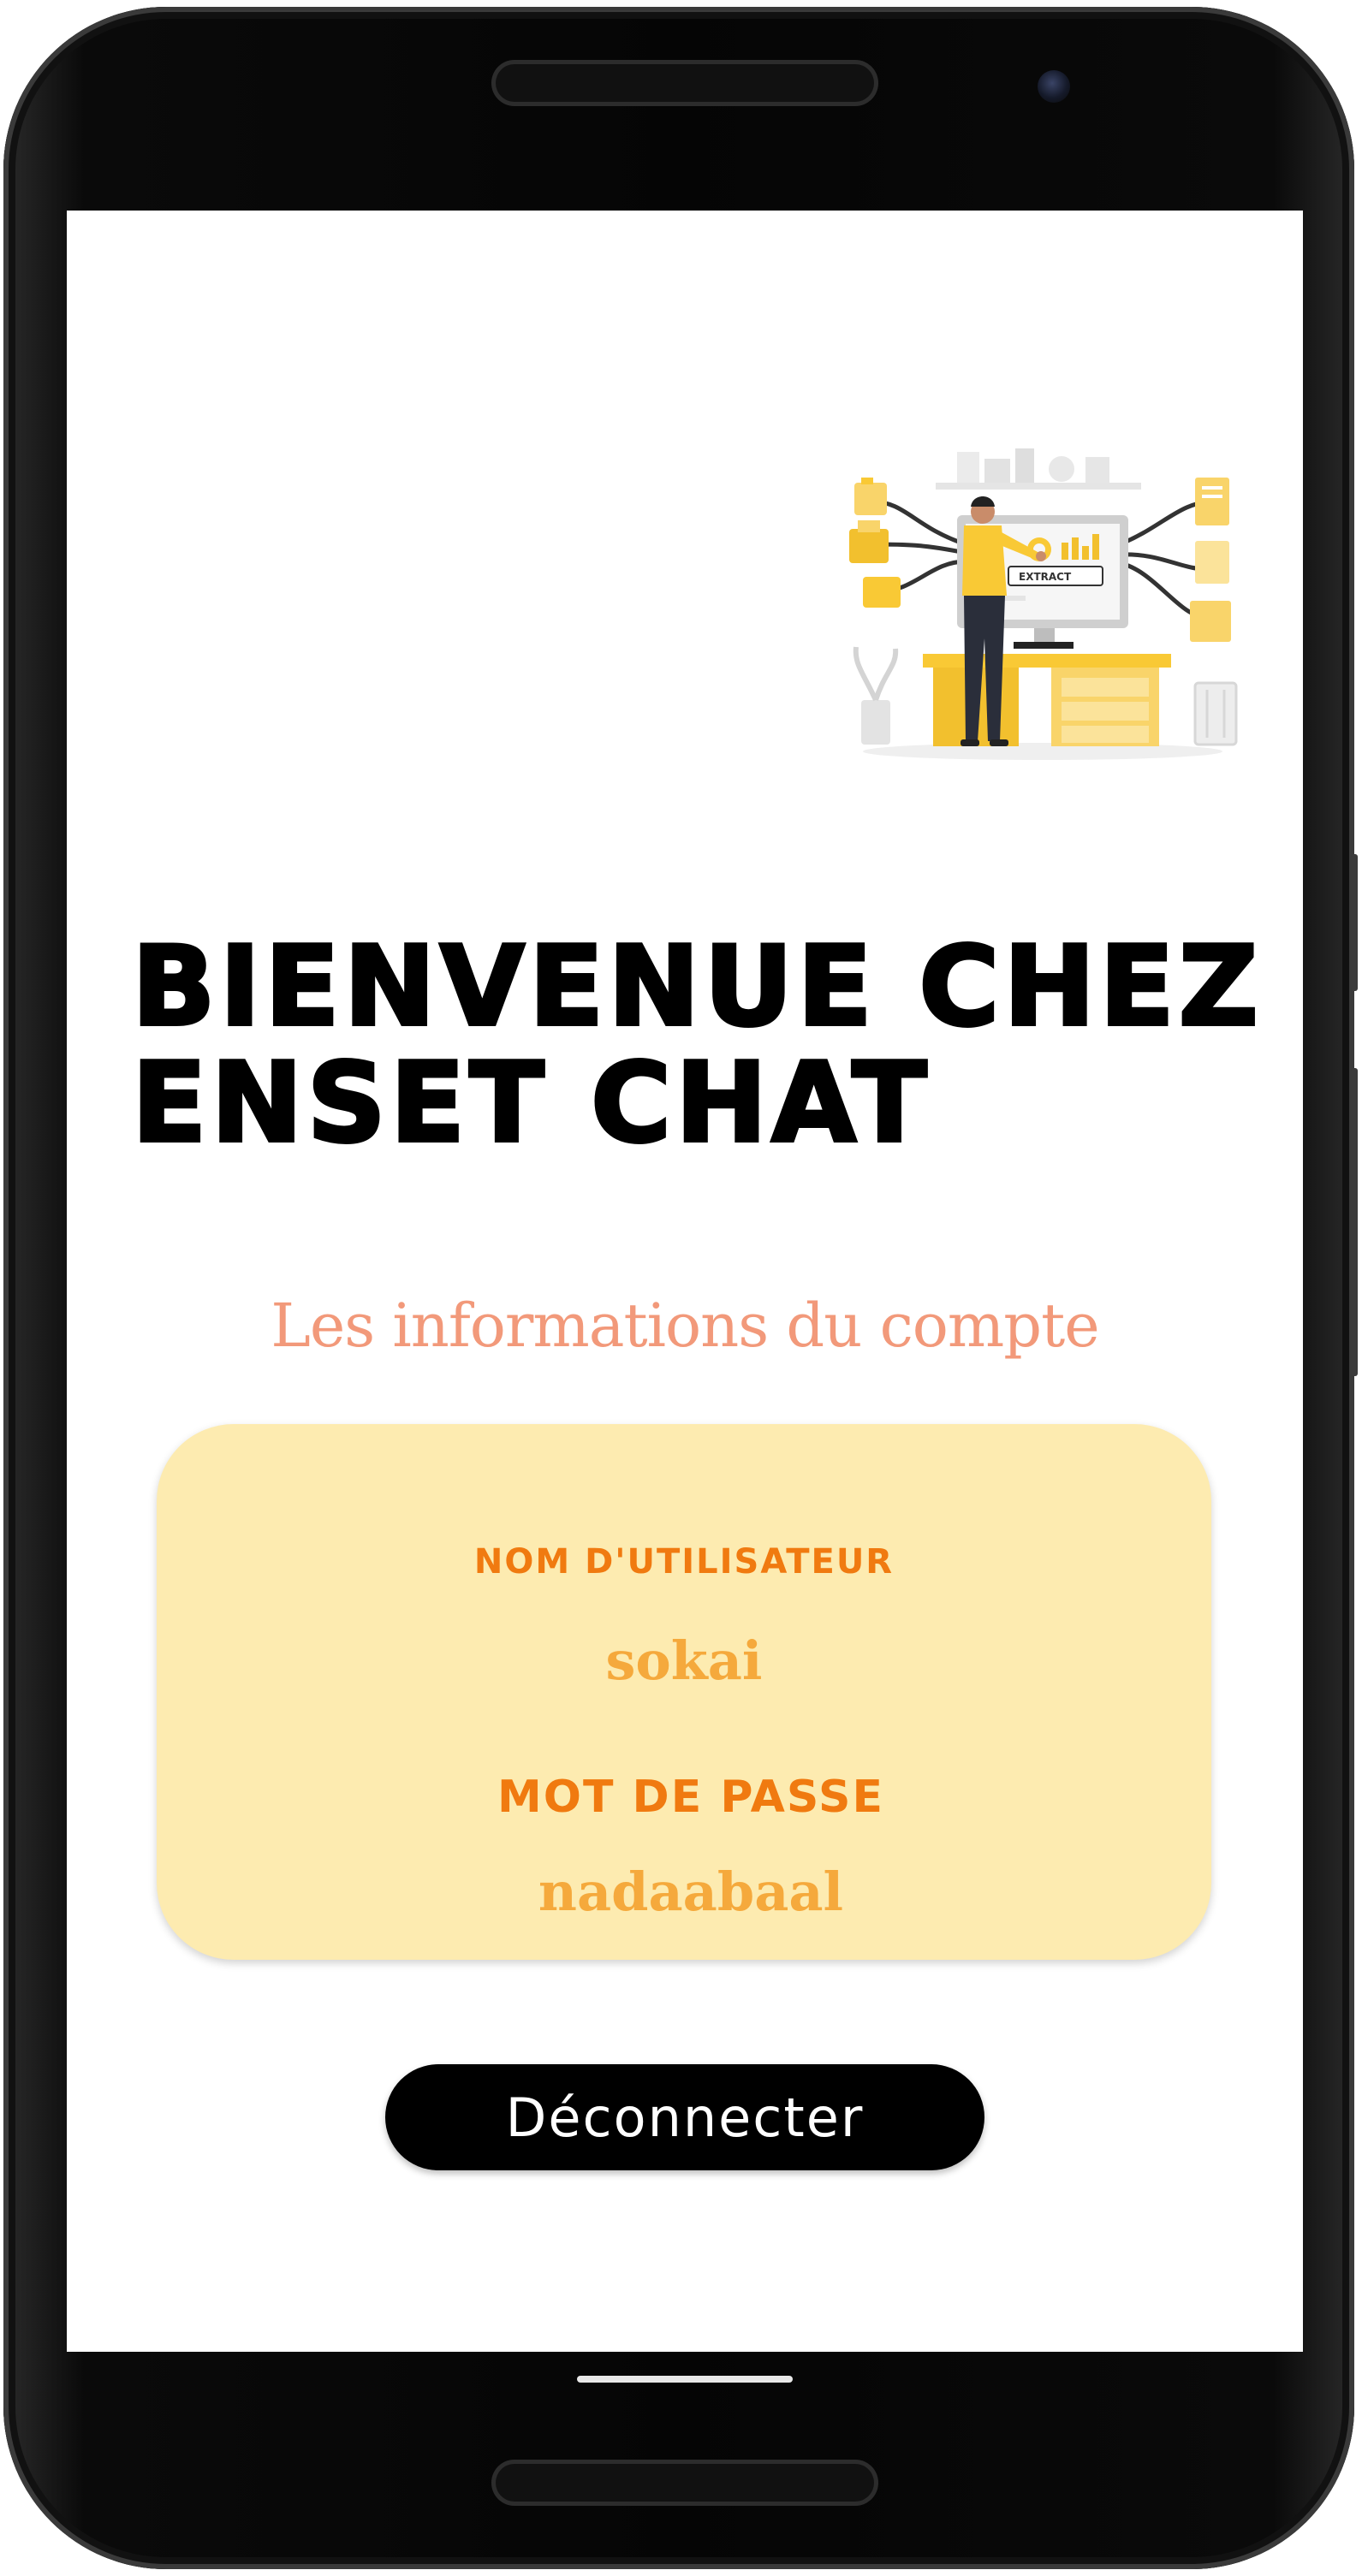  What do you see at coordinates (691, 1797) in the screenshot?
I see `password-label: MOT DE PASSE` at bounding box center [691, 1797].